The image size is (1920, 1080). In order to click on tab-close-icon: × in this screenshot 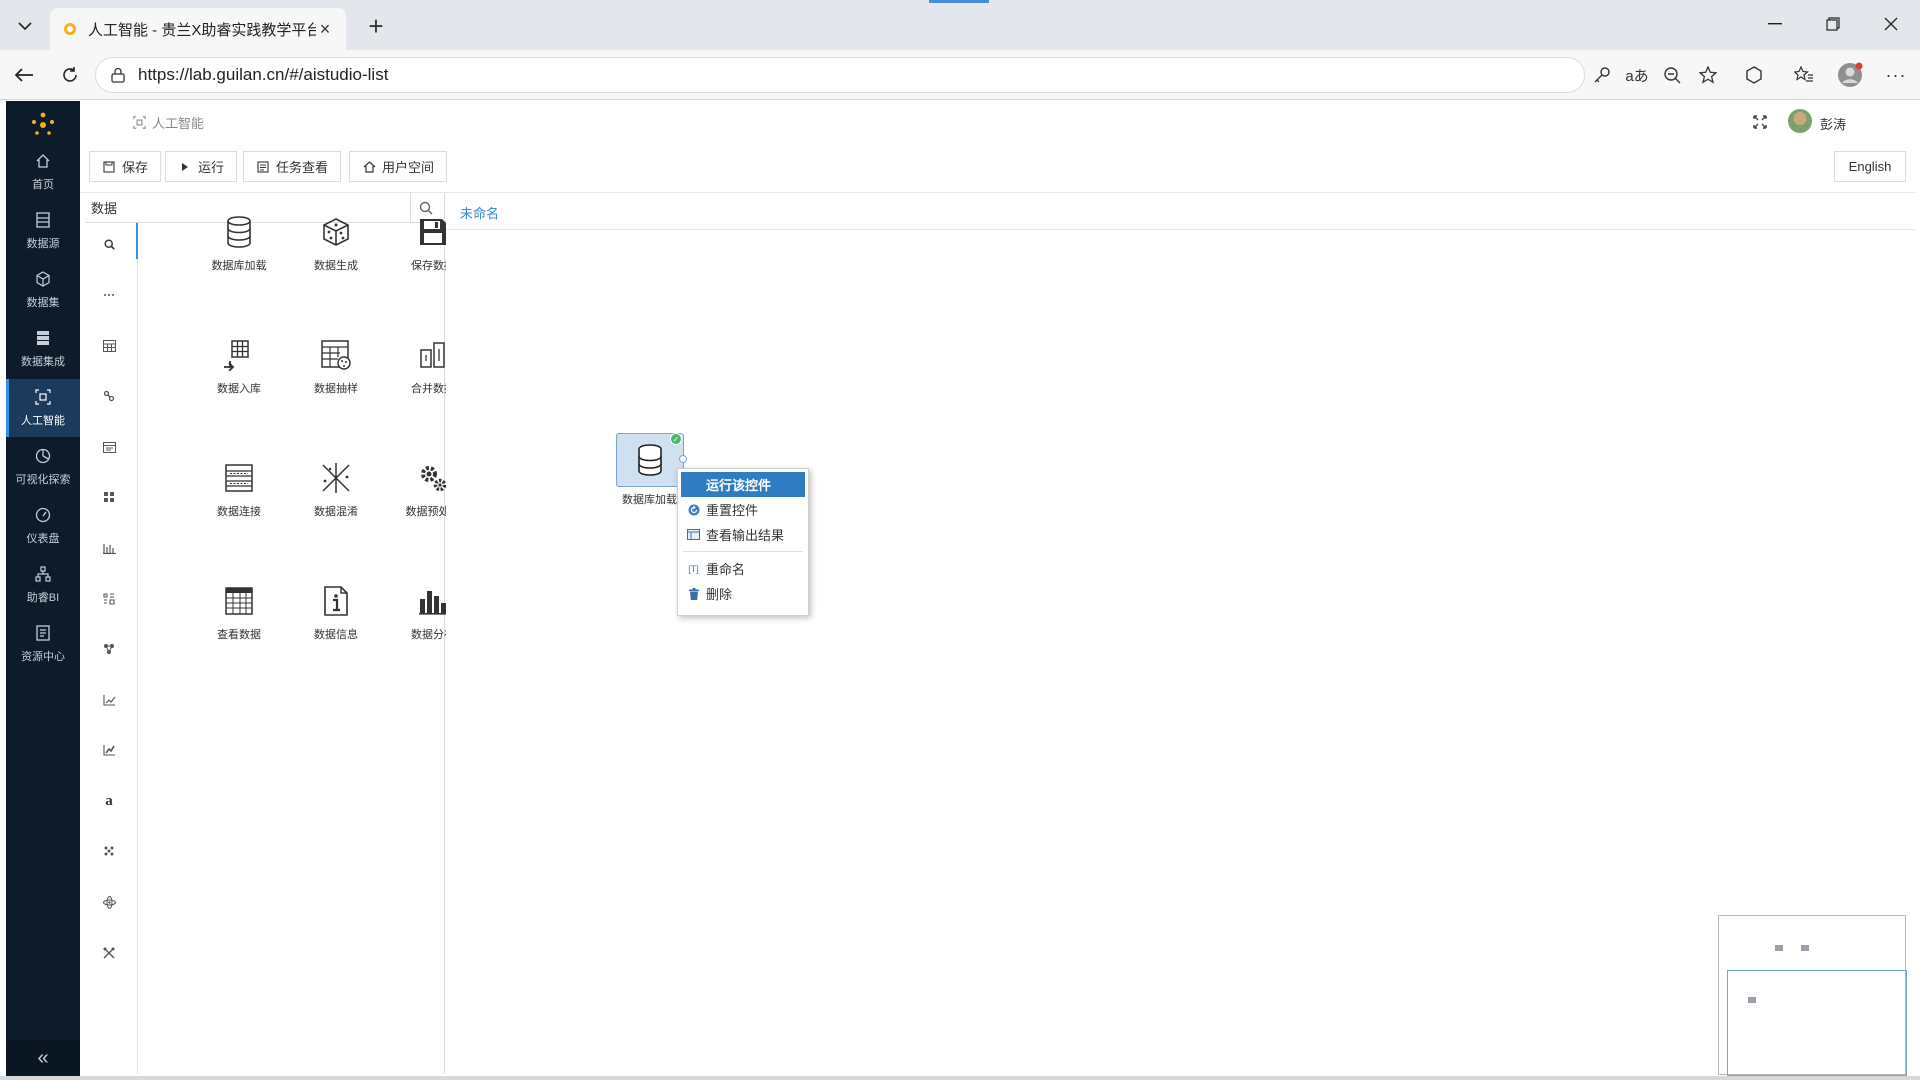, I will do `click(325, 29)`.